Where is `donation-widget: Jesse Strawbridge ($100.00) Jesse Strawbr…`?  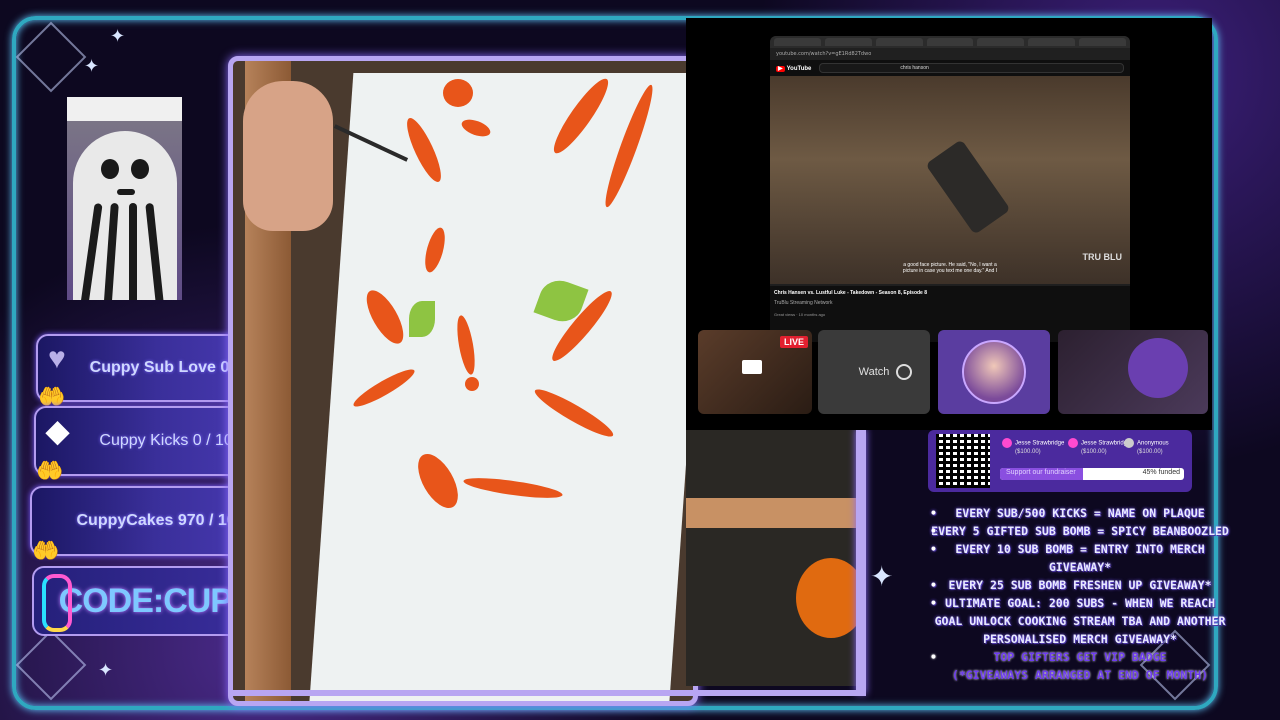 donation-widget: Jesse Strawbridge ($100.00) Jesse Strawbr… is located at coordinates (1060, 461).